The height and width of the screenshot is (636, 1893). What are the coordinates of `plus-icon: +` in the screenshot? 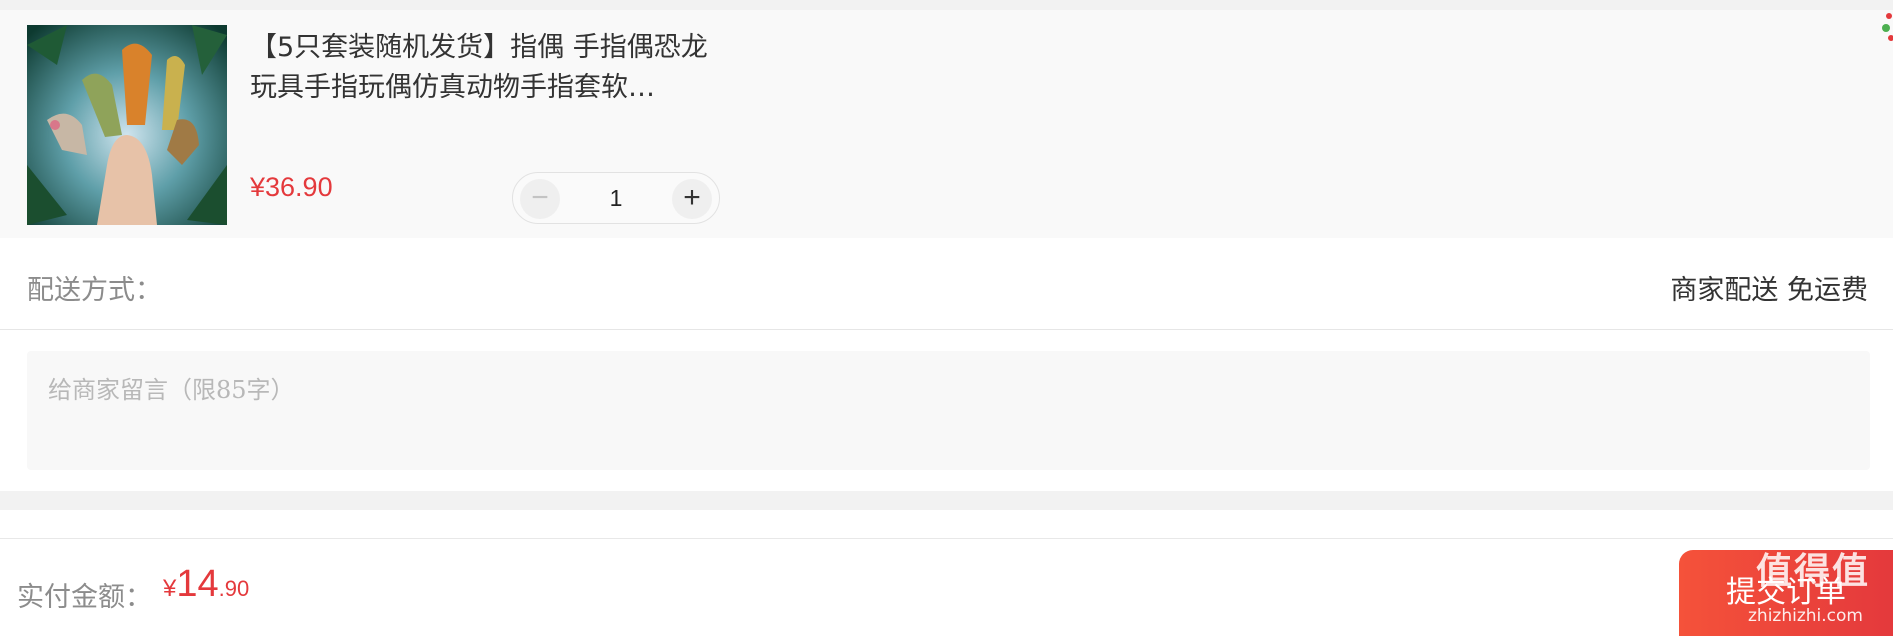 It's located at (692, 197).